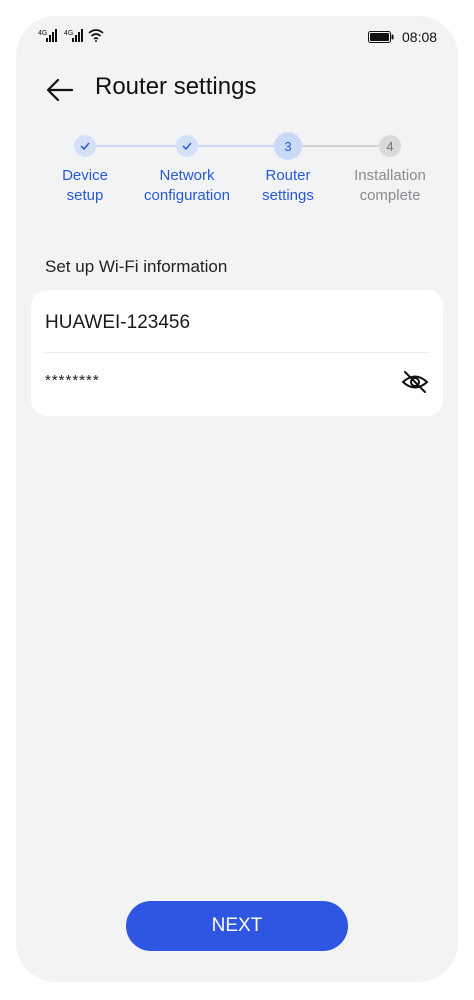  What do you see at coordinates (72, 380) in the screenshot?
I see `wifi-password-field: ********` at bounding box center [72, 380].